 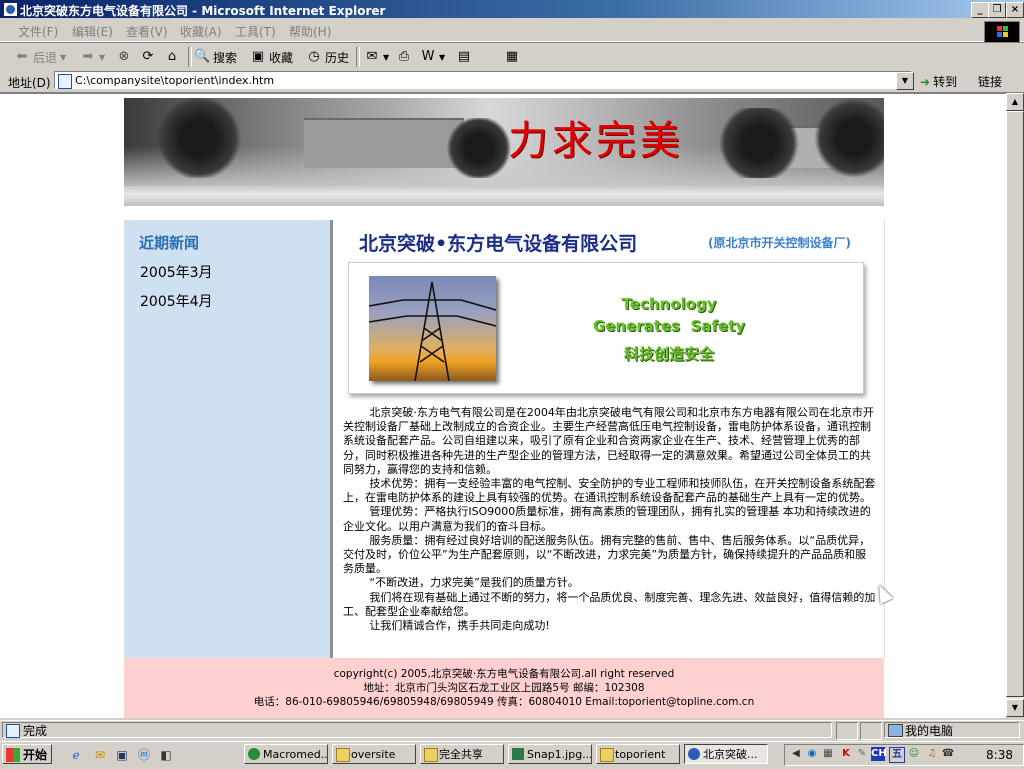 I want to click on slogan-en-line1: Technology, so click(x=669, y=304).